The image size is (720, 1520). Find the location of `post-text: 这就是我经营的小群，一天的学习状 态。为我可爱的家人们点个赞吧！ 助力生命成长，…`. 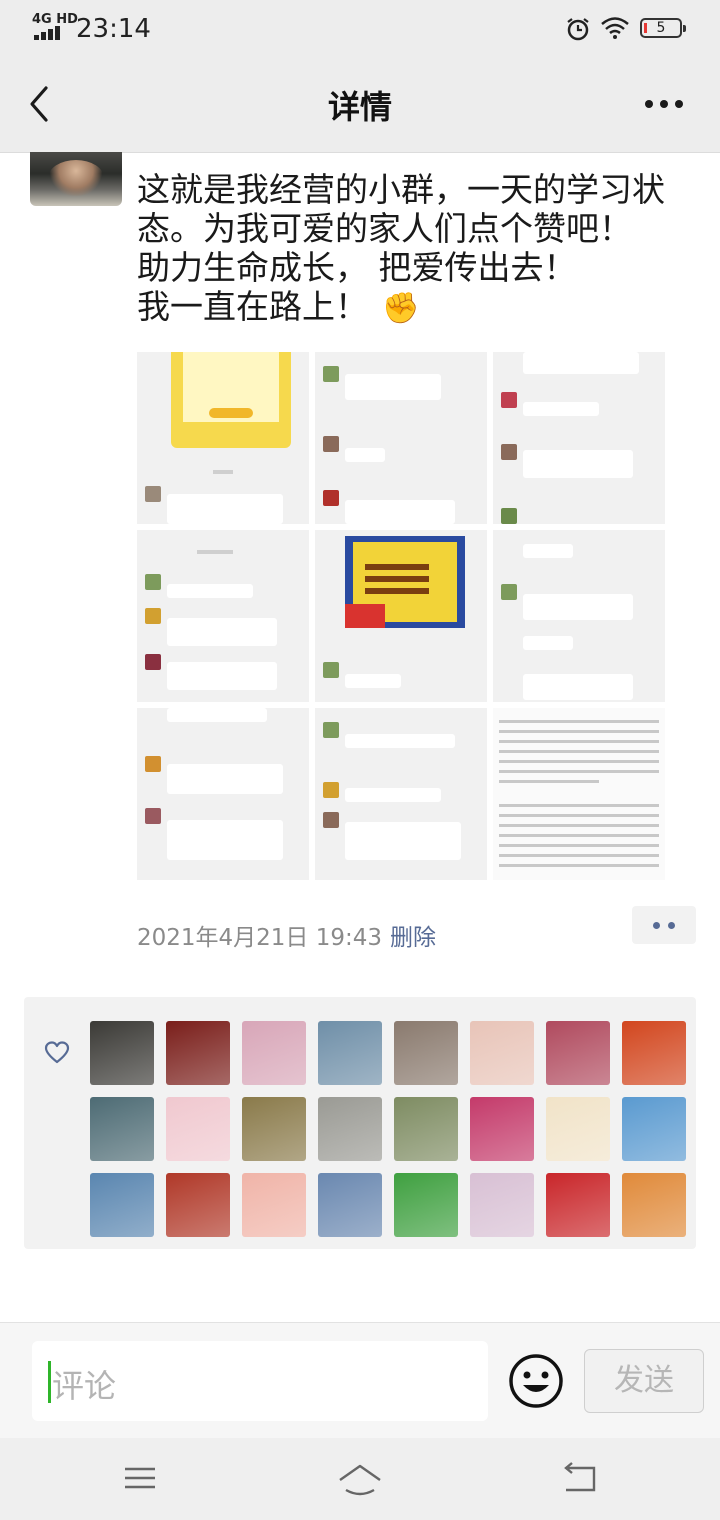

post-text: 这就是我经营的小群，一天的学习状 态。为我可爱的家人们点个赞吧！ 助力生命成长，… is located at coordinates (417, 249).